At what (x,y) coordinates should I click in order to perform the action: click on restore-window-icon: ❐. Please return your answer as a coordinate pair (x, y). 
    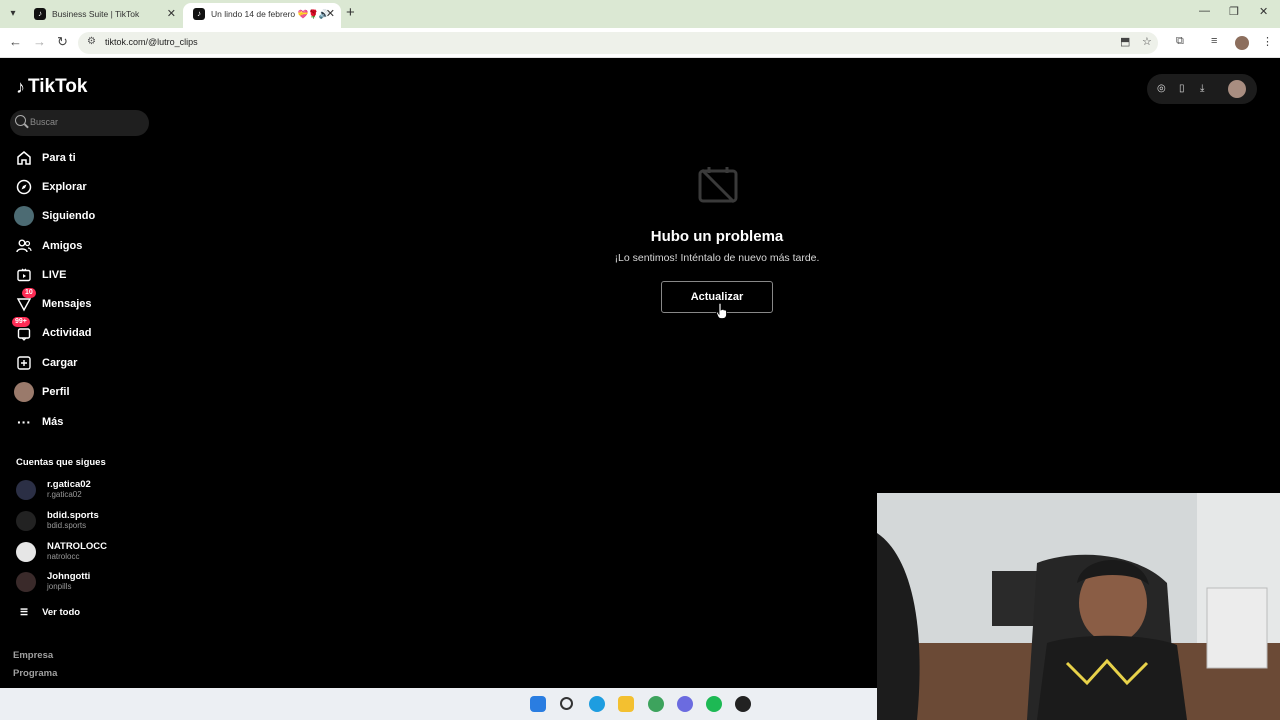
    Looking at the image, I should click on (1234, 11).